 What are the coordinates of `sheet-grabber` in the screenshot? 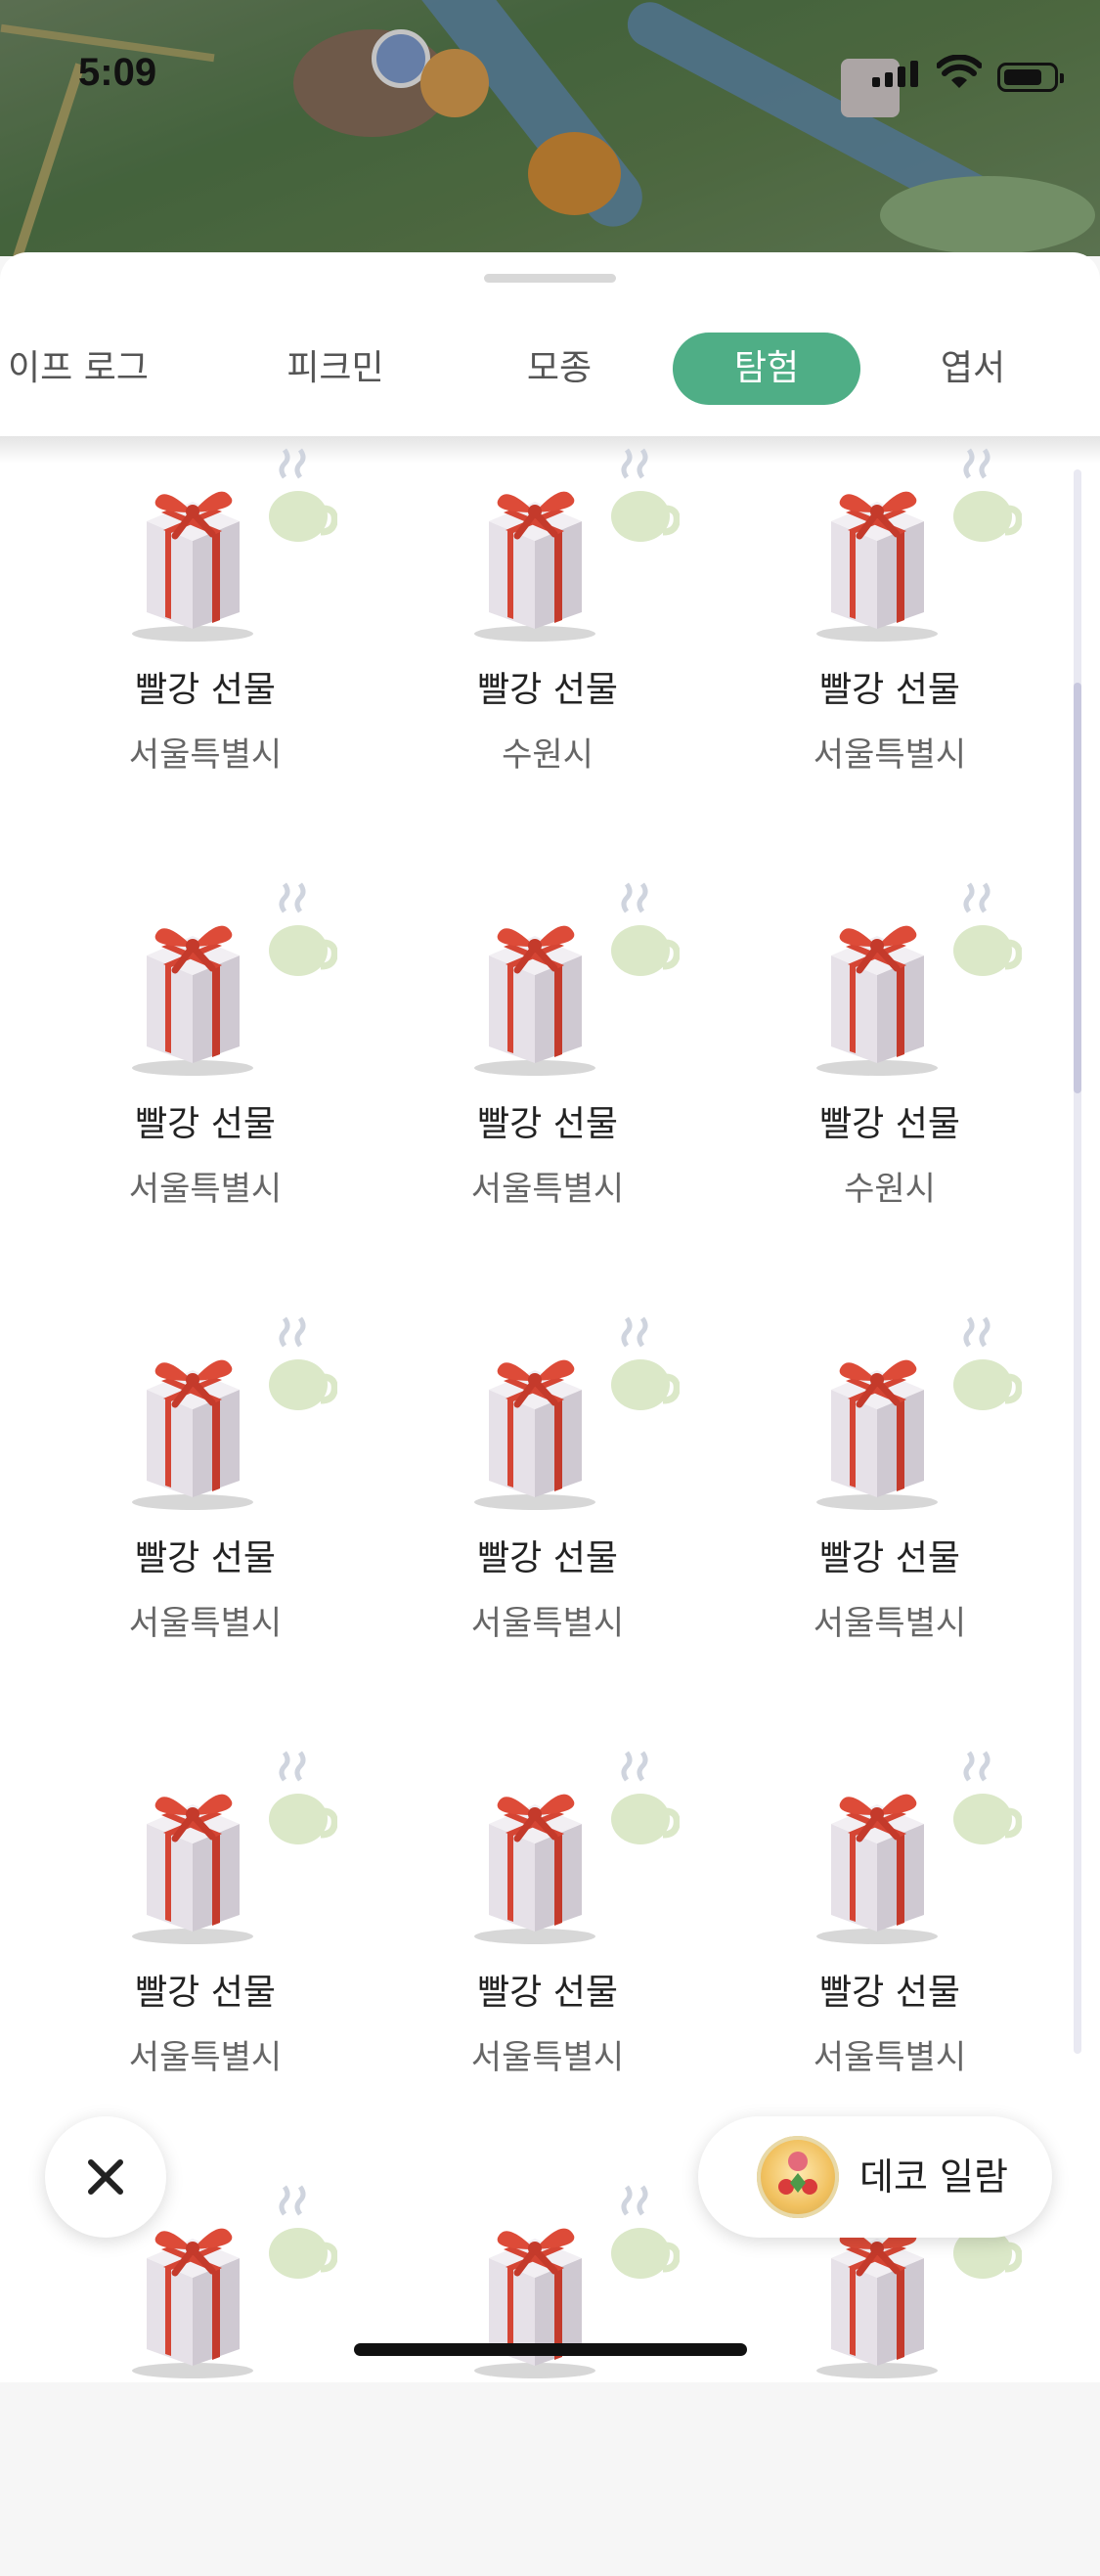 It's located at (550, 279).